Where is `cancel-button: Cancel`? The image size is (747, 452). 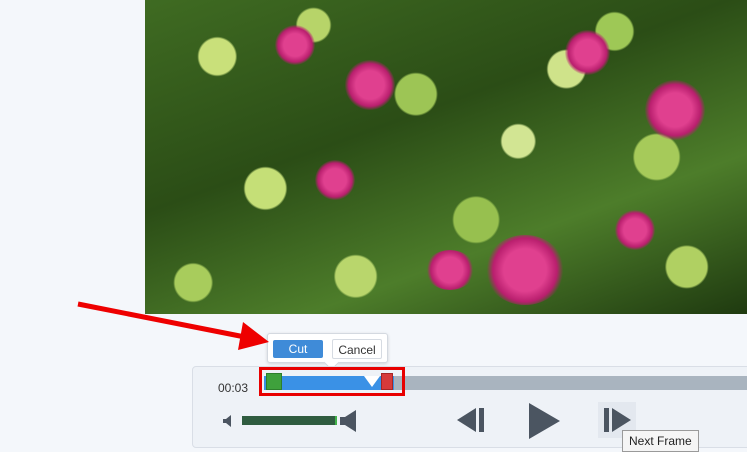 cancel-button: Cancel is located at coordinates (357, 349).